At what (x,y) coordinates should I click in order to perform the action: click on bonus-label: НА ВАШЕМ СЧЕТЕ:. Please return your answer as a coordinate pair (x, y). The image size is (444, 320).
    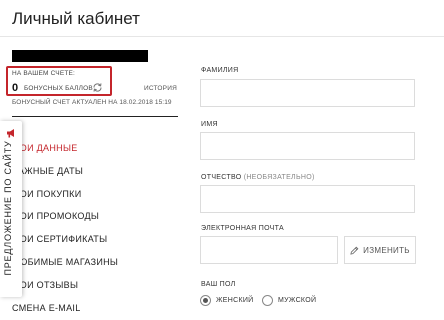
    Looking at the image, I should click on (44, 73).